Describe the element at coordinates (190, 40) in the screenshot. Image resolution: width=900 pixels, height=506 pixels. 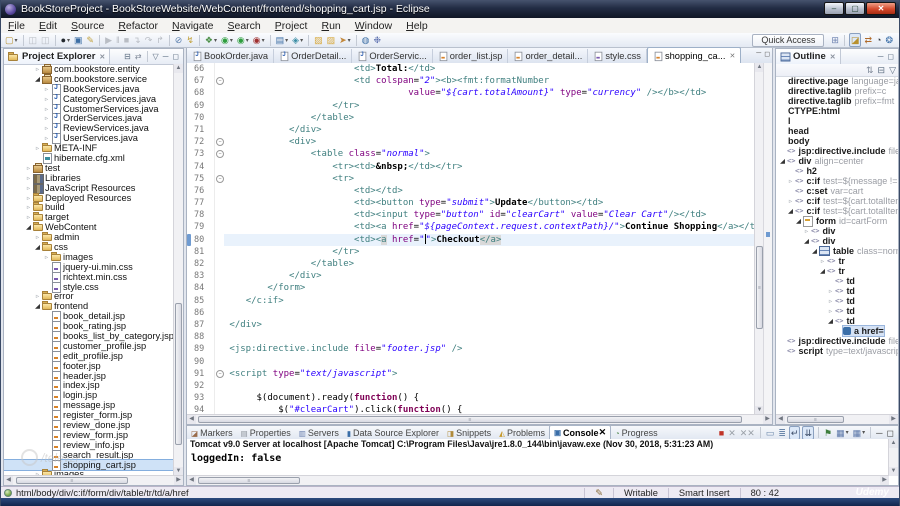
I see `relaunch-icon: ↯` at that location.